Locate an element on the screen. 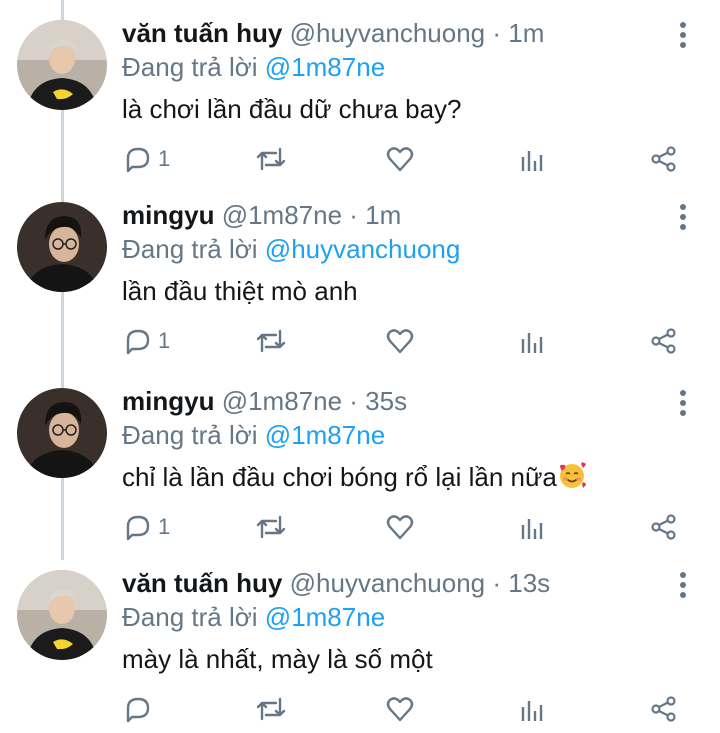 Image resolution: width=720 pixels, height=733 pixels. tweet-header: mingyu @1m87ne · 1m is located at coordinates (261, 215).